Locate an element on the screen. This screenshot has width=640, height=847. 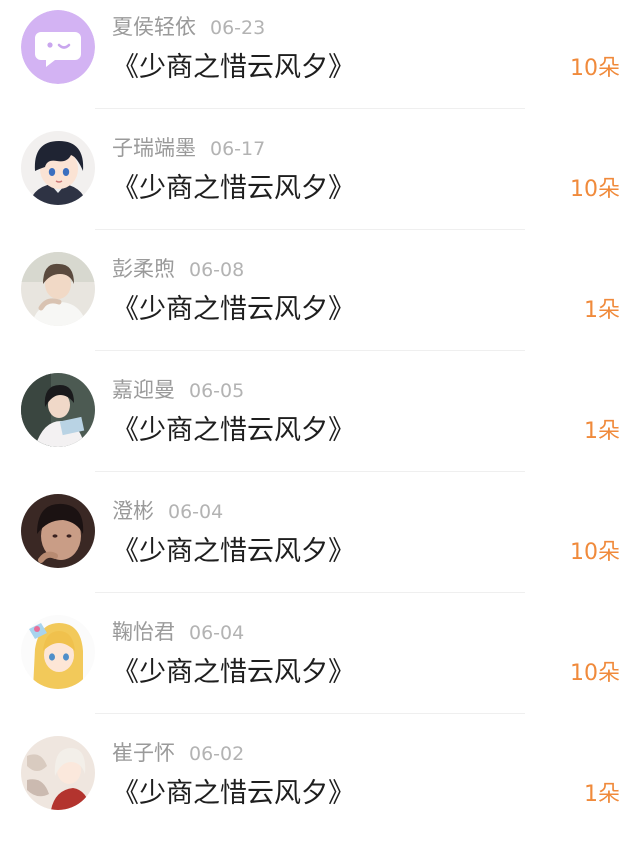
entry-meta: 澄彬 06-04 is located at coordinates (167, 511).